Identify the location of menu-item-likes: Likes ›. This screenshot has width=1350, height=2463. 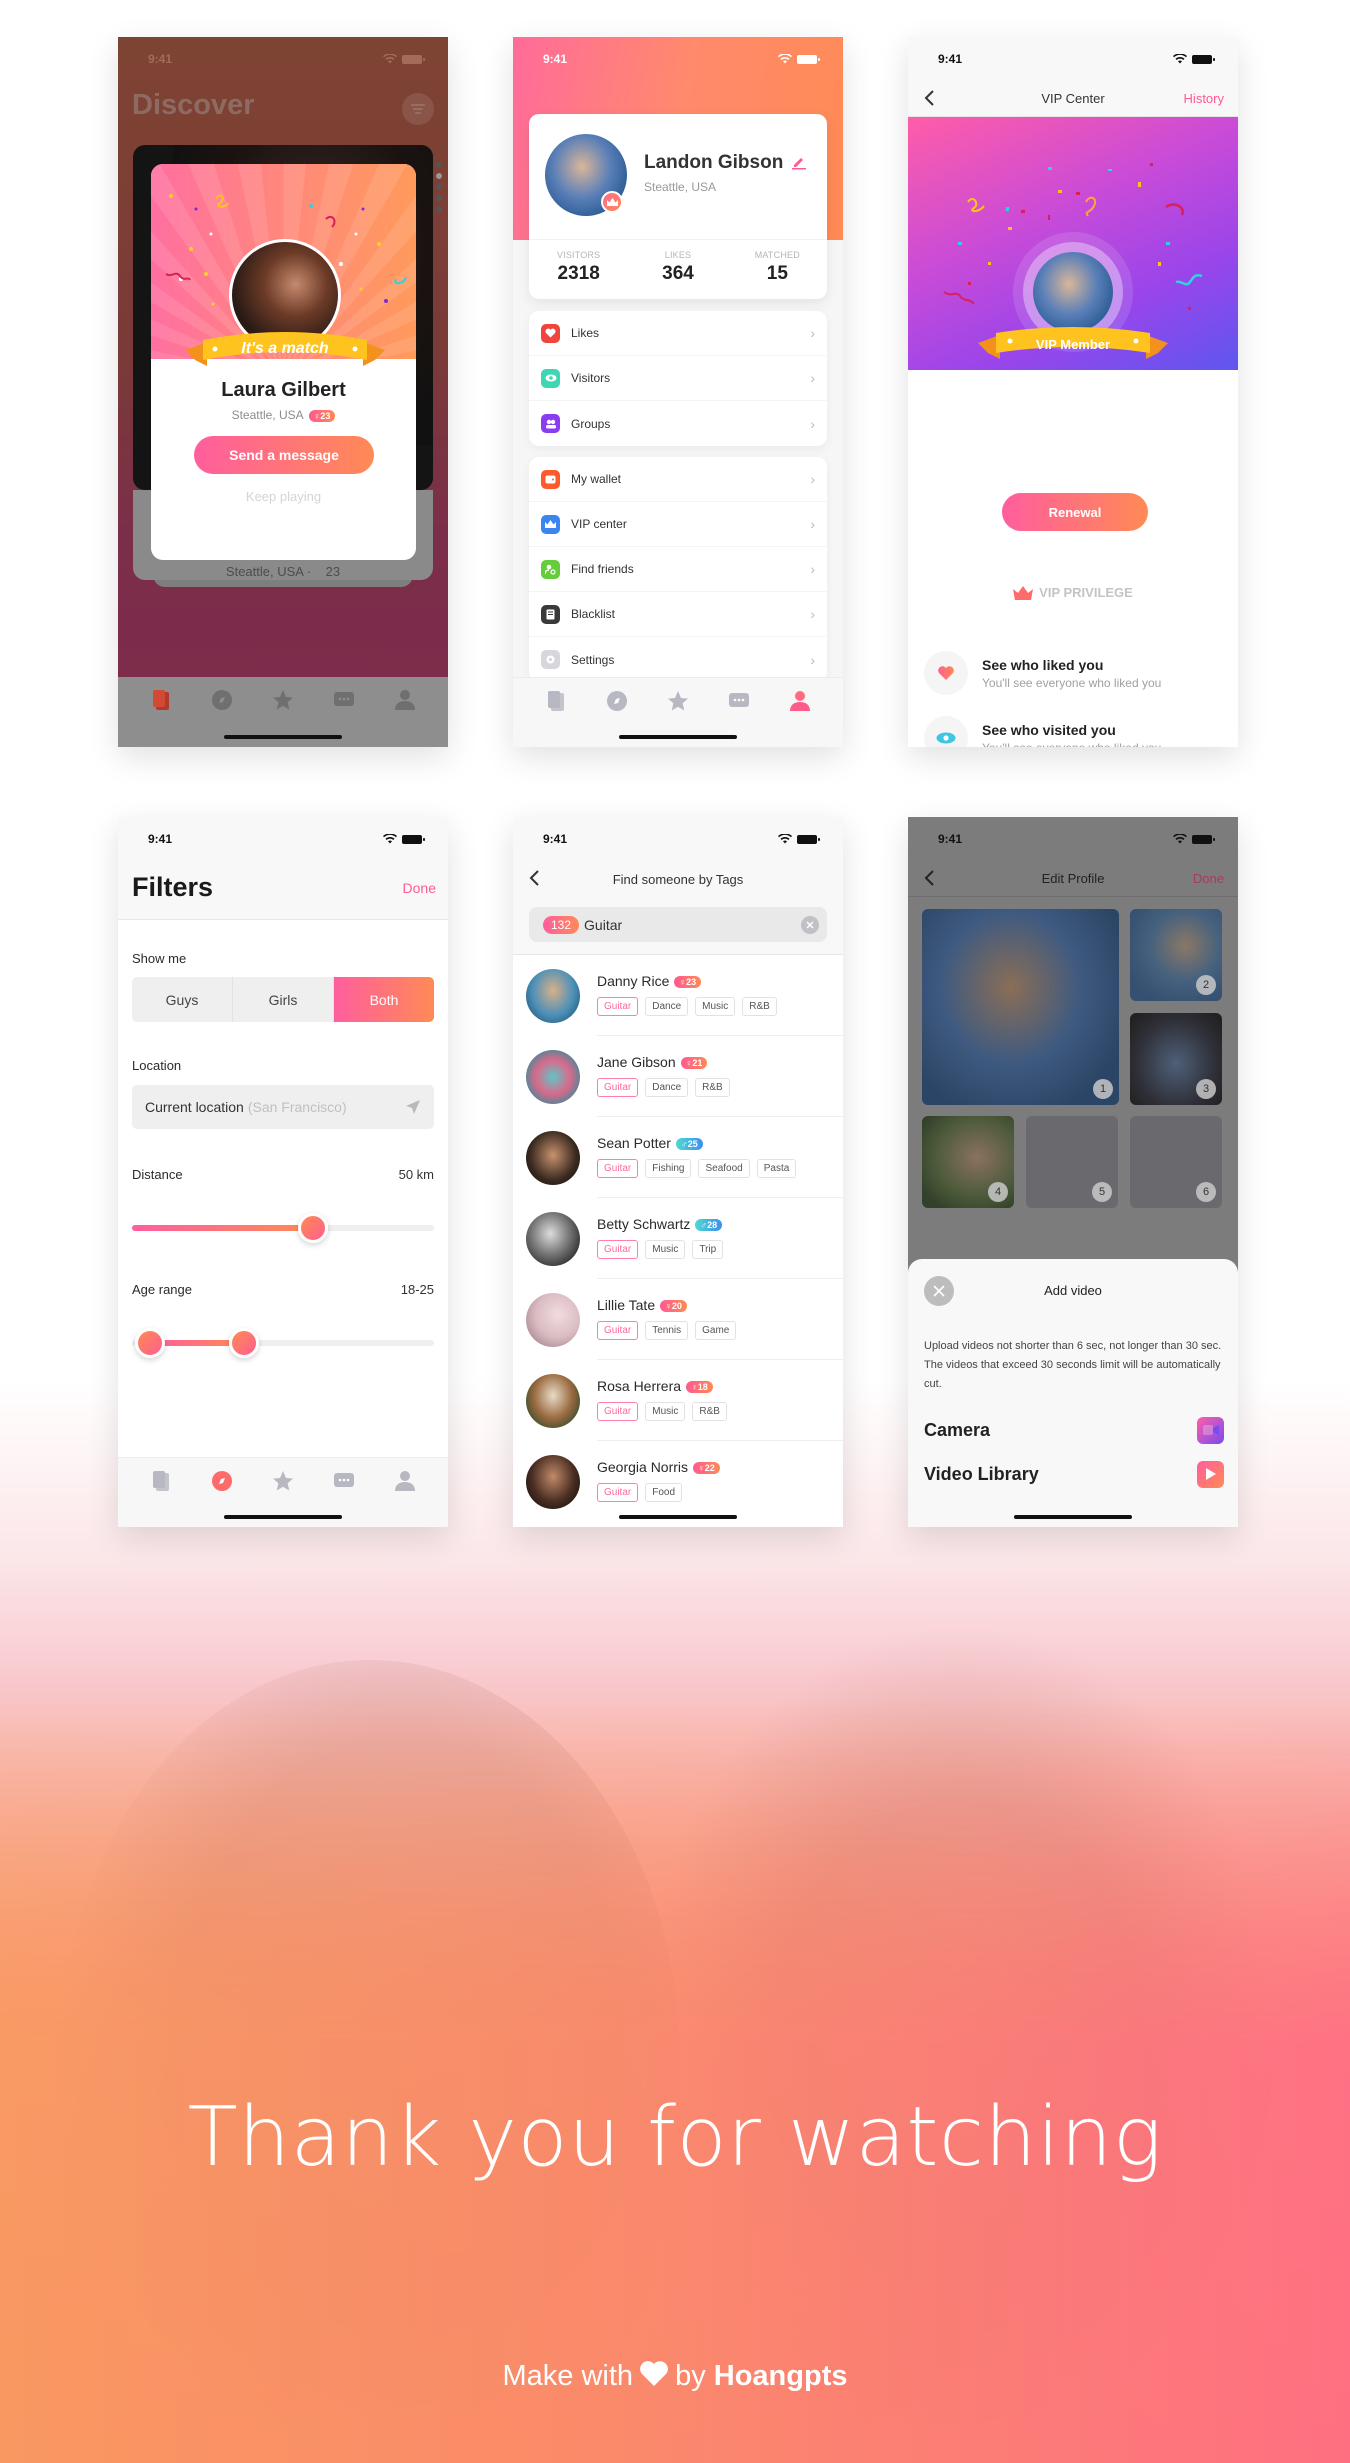
(678, 333).